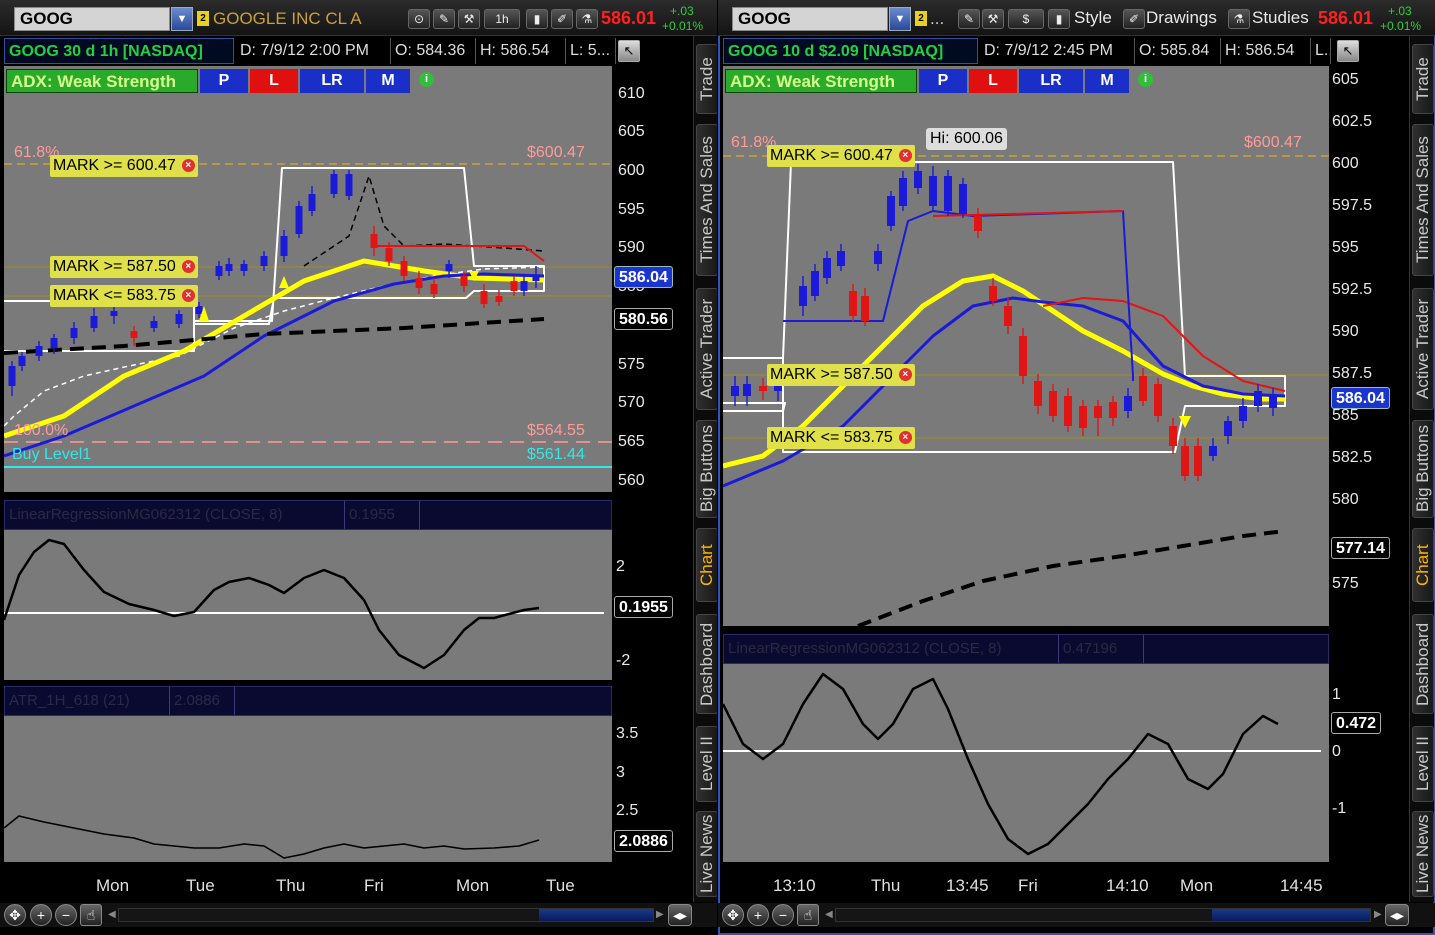  Describe the element at coordinates (1093, 18) in the screenshot. I see `style-button: Style` at that location.